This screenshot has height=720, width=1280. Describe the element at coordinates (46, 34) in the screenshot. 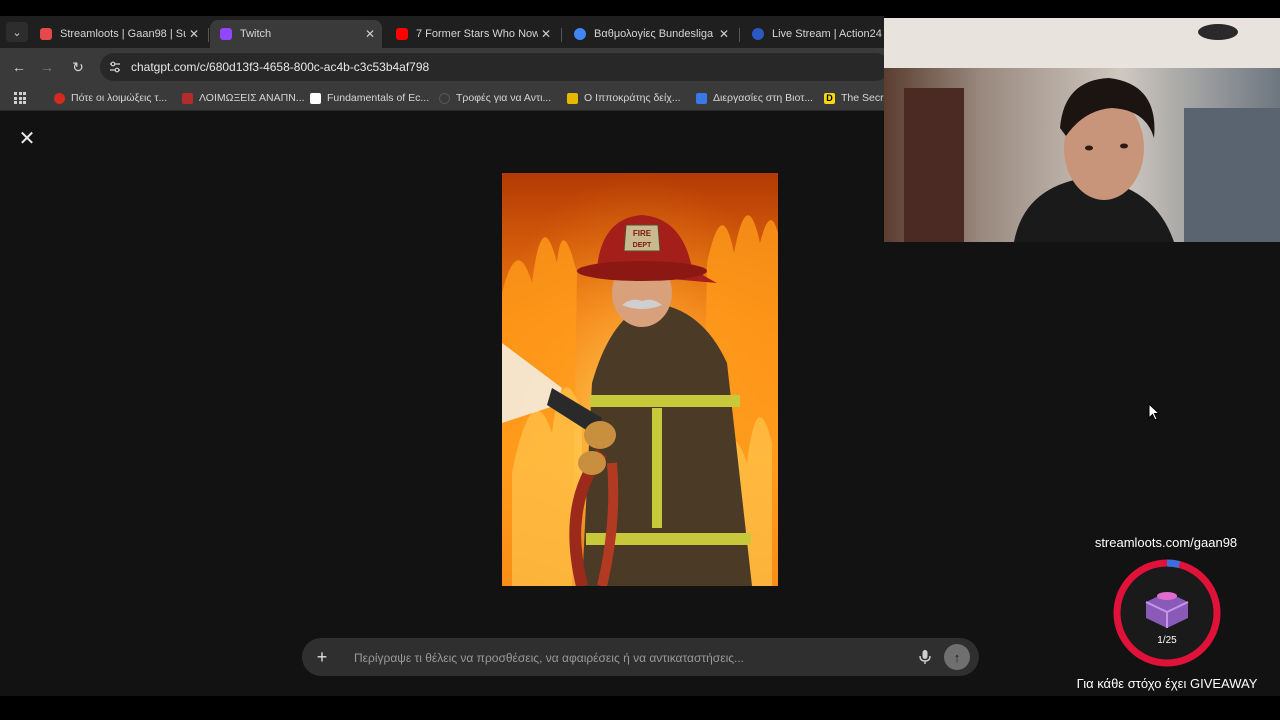

I see `streamloots-icon` at that location.